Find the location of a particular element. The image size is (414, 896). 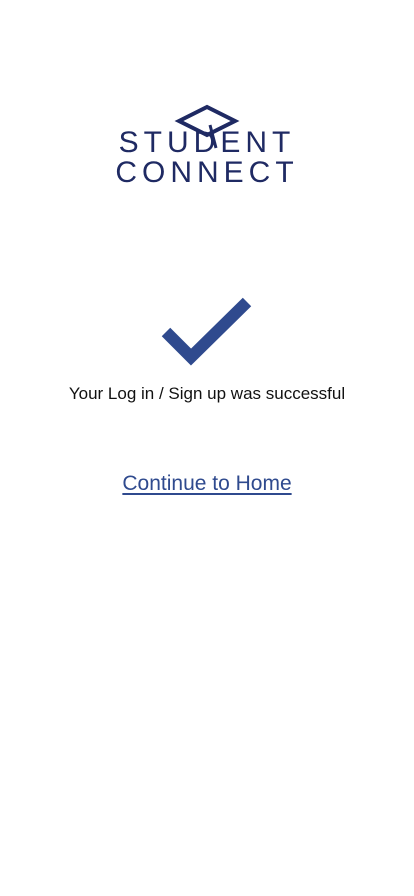

success-message: Your Log in / Sign up was successful is located at coordinates (207, 393).